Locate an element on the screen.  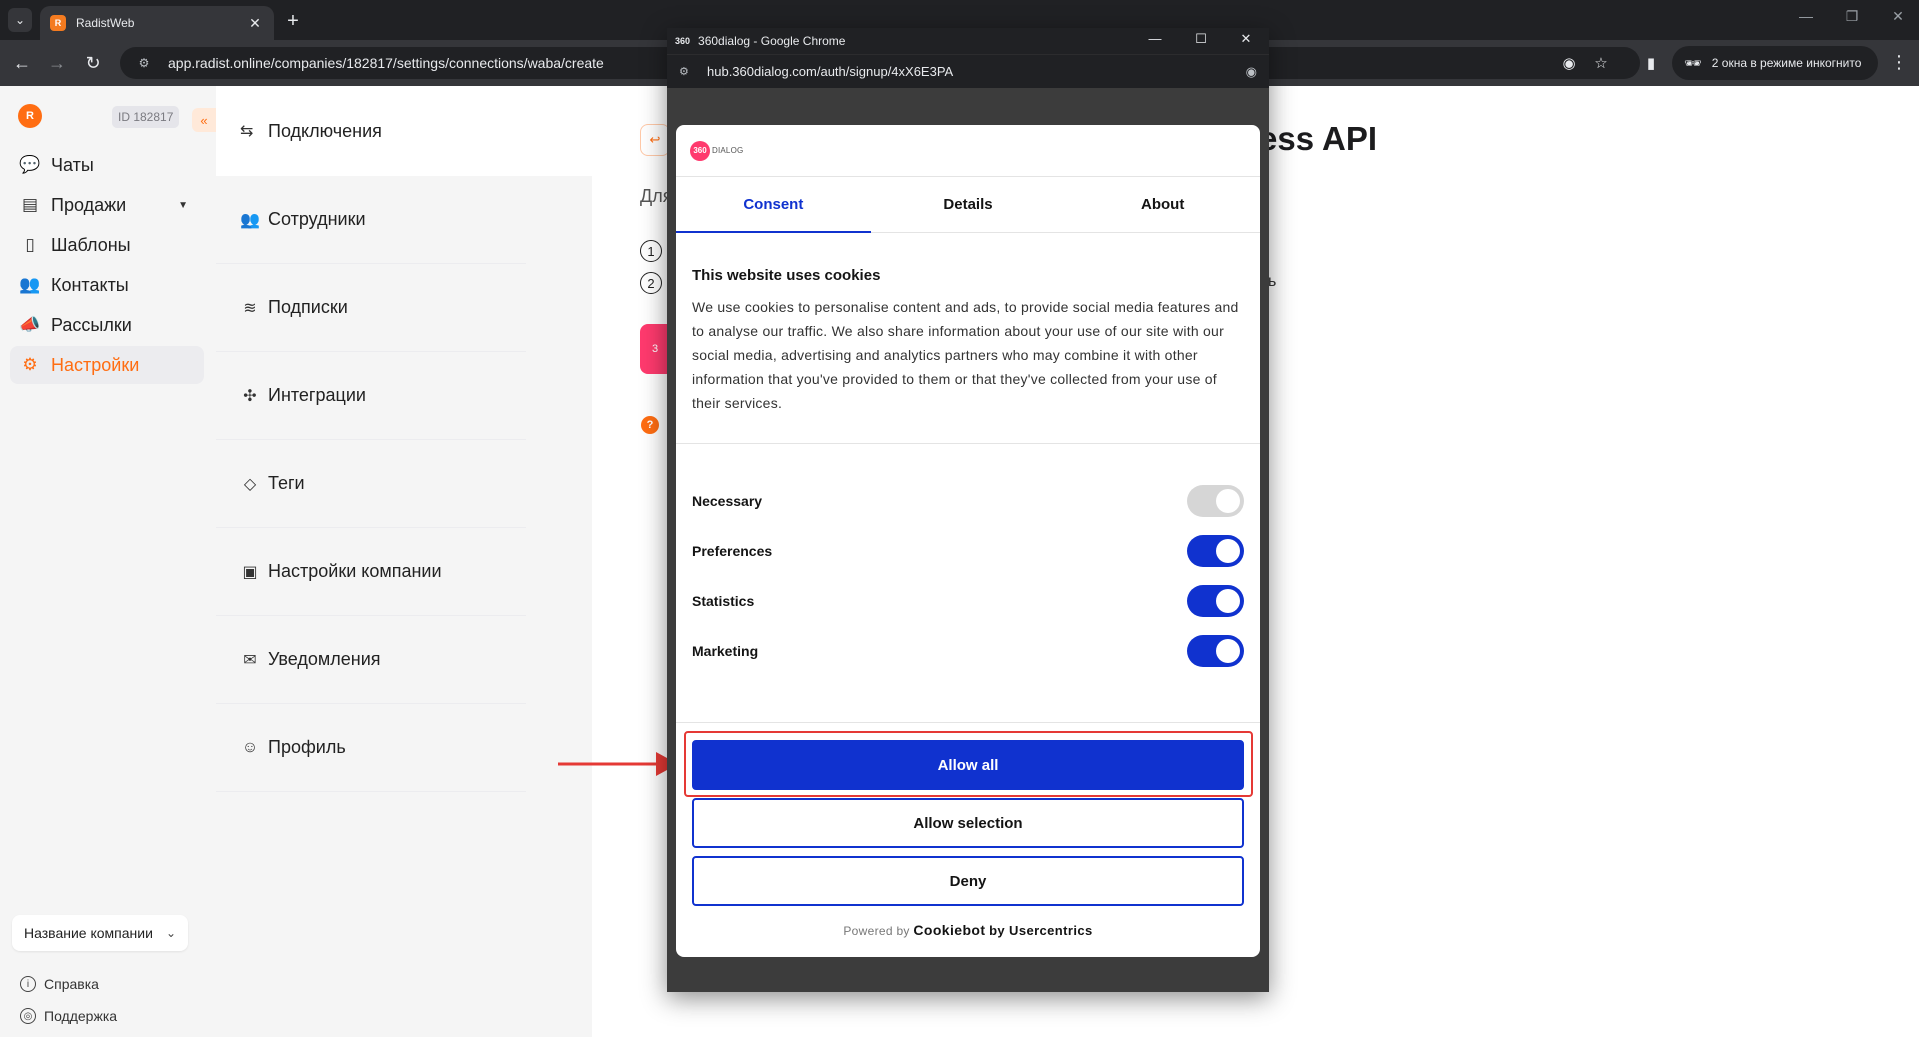
cookie-tabs: Consent Details About is located at coordinates (968, 205).